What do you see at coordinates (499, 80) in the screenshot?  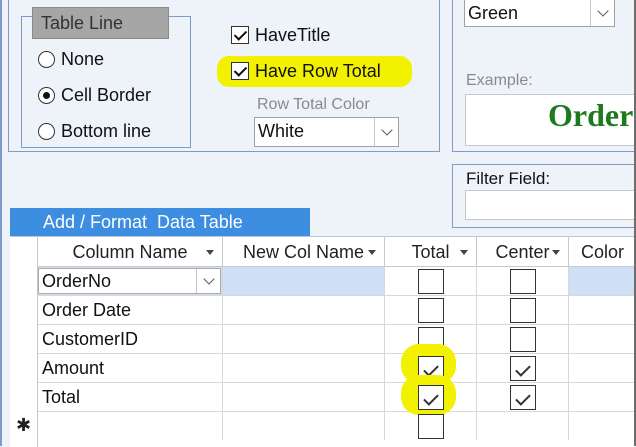 I see `example-label: Example:` at bounding box center [499, 80].